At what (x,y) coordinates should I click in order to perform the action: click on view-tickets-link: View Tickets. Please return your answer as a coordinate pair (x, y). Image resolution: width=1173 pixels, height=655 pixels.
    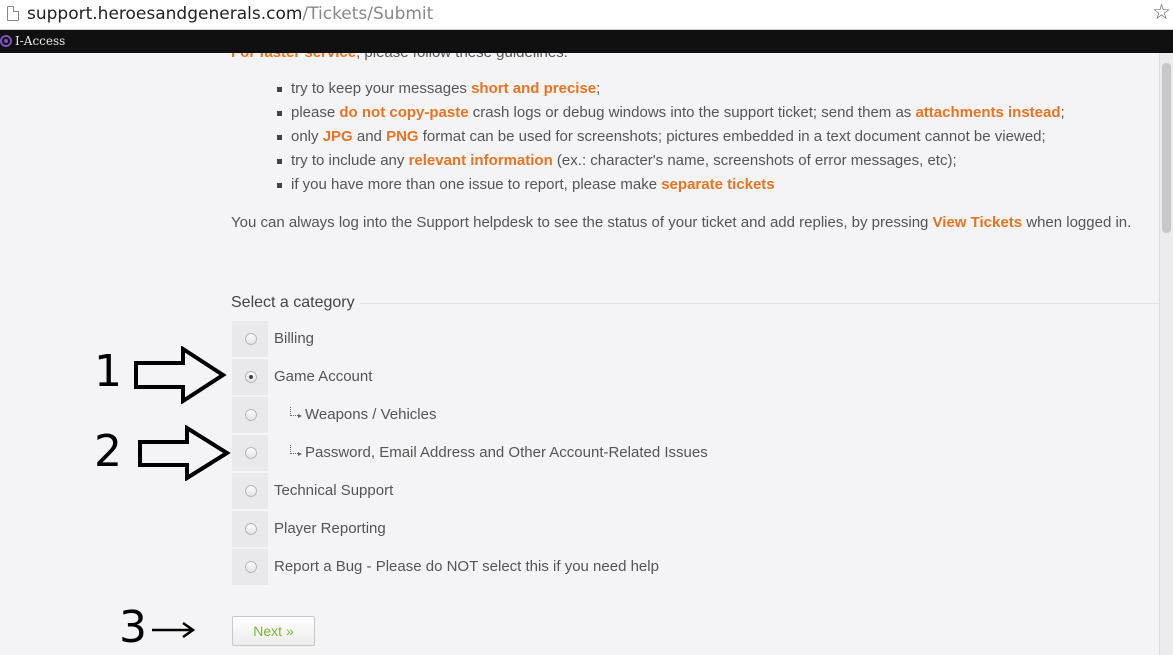
    Looking at the image, I should click on (978, 222).